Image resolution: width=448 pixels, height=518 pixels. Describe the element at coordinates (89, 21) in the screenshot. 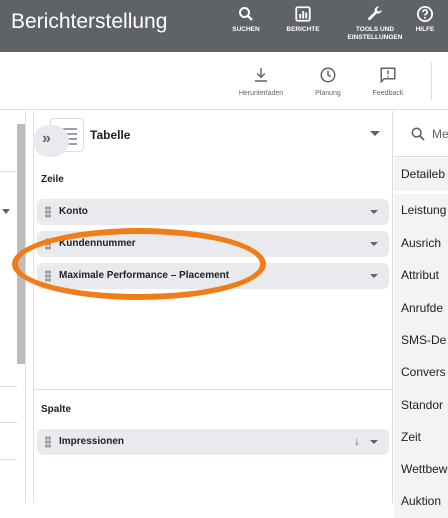

I see `page-title: Berichterstellung` at that location.